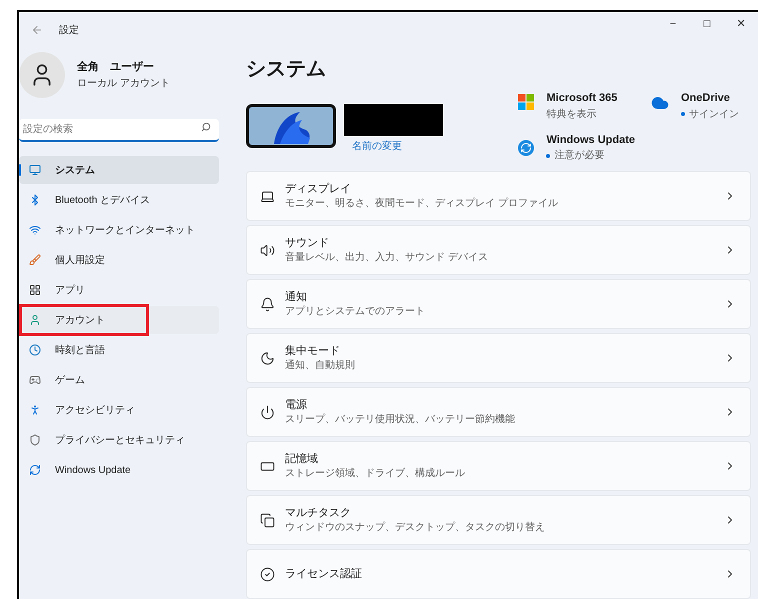 The height and width of the screenshot is (599, 758). What do you see at coordinates (498, 250) in the screenshot?
I see `settings-card: サウンド 音量レベル、出力、入力、サウンド デバイス` at bounding box center [498, 250].